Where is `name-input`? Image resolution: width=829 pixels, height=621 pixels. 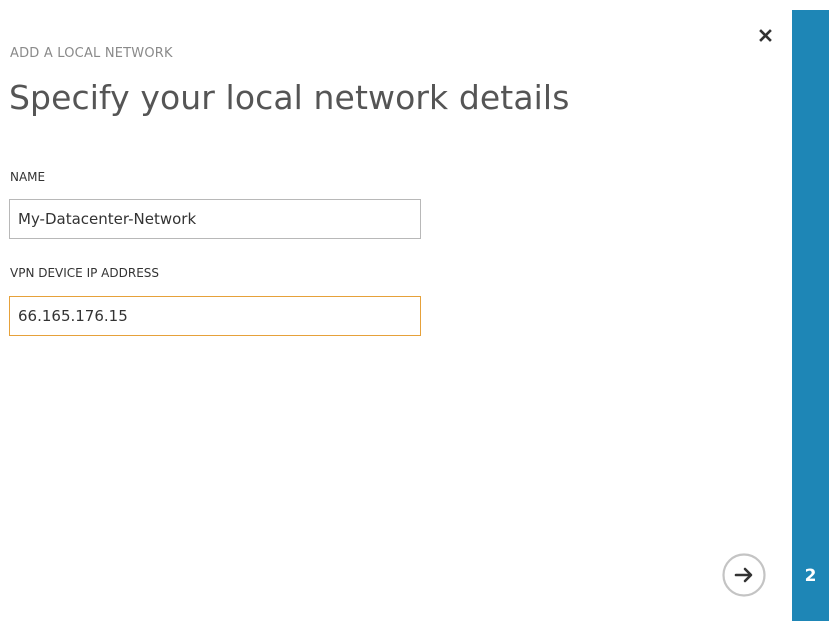
name-input is located at coordinates (215, 219).